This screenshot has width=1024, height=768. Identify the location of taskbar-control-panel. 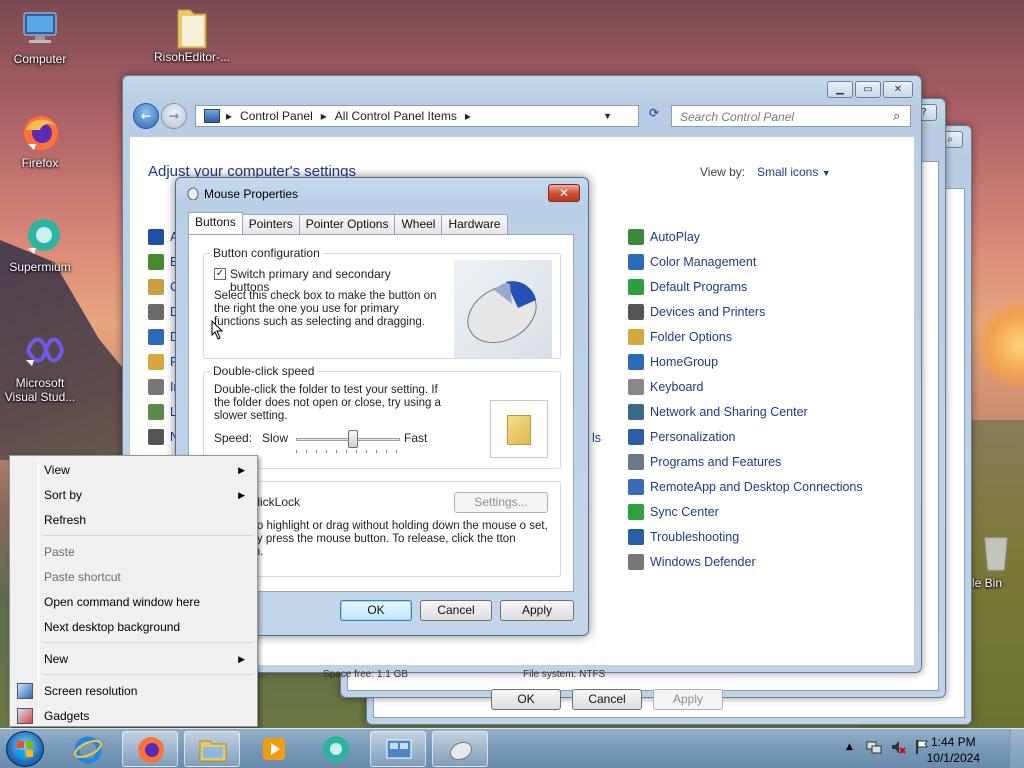
(398, 749).